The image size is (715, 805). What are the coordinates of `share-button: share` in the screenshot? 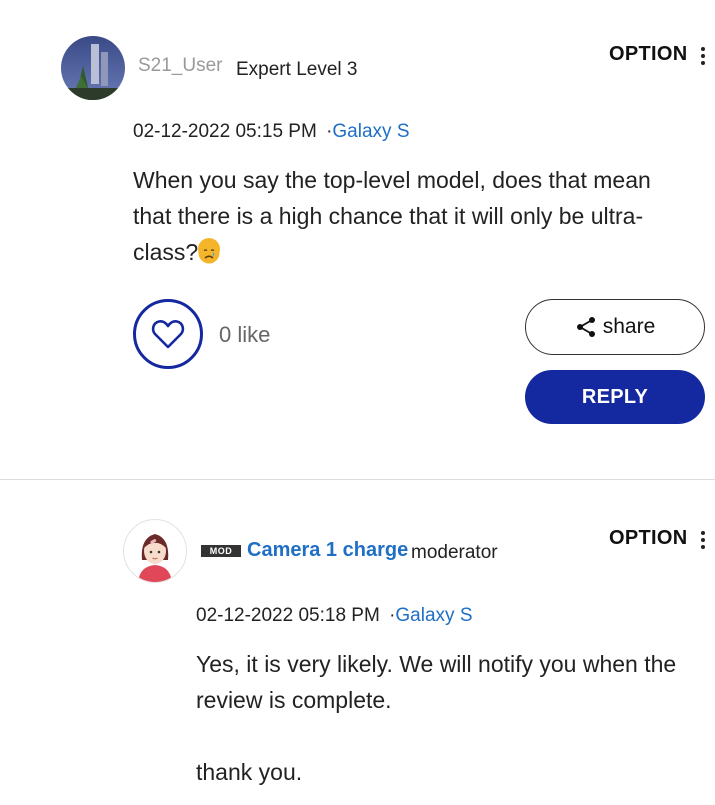 It's located at (615, 327).